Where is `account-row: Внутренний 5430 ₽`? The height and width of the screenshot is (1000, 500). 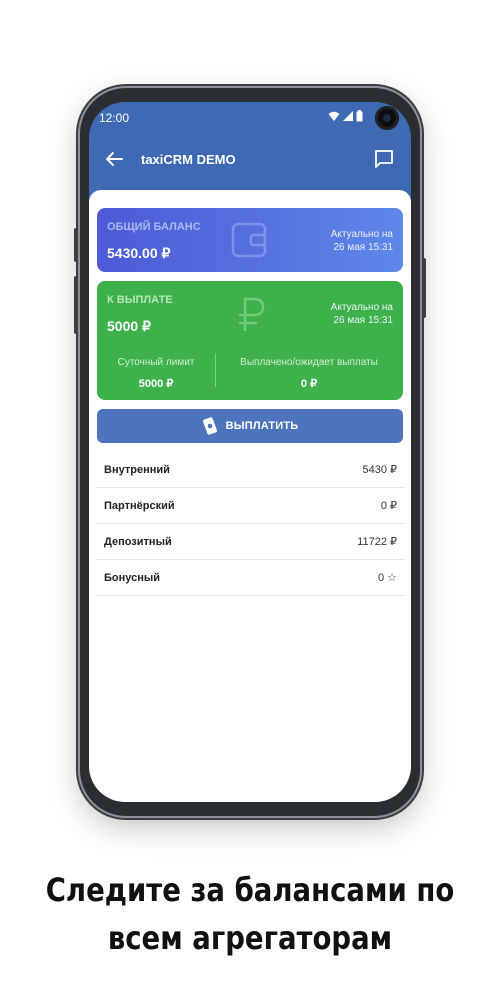
account-row: Внутренний 5430 ₽ is located at coordinates (250, 470).